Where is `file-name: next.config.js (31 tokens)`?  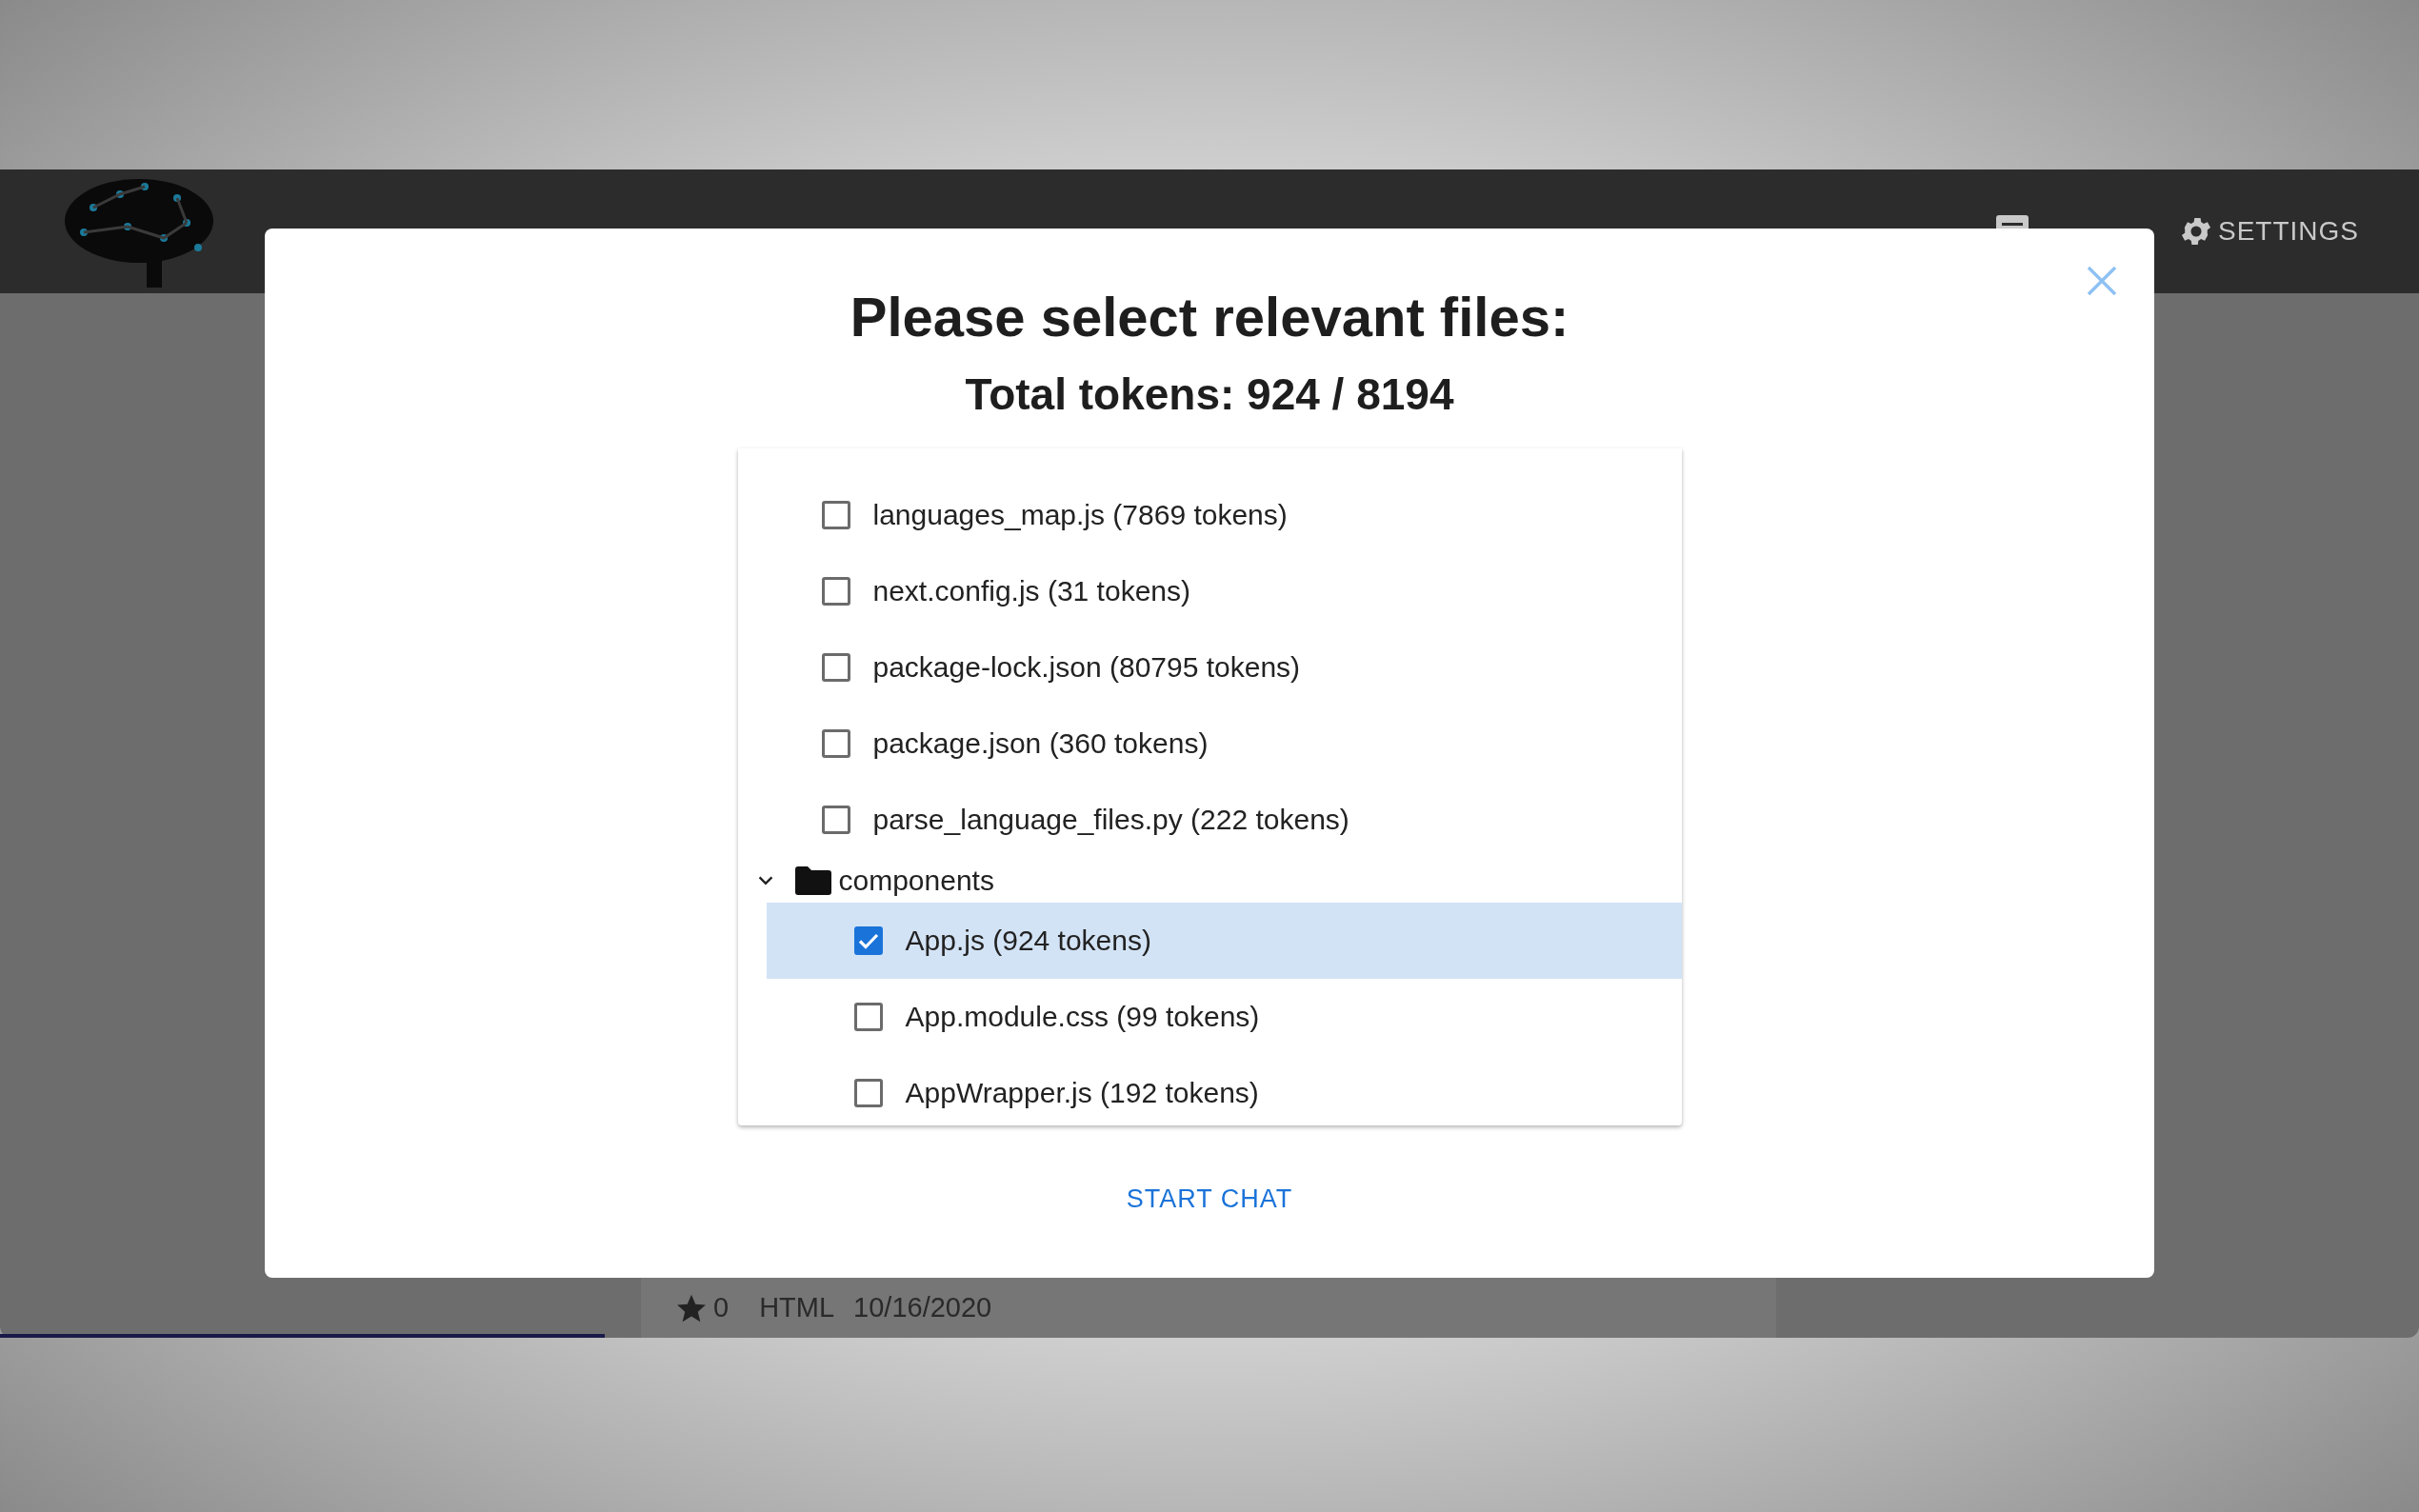 file-name: next.config.js (31 tokens) is located at coordinates (1031, 591).